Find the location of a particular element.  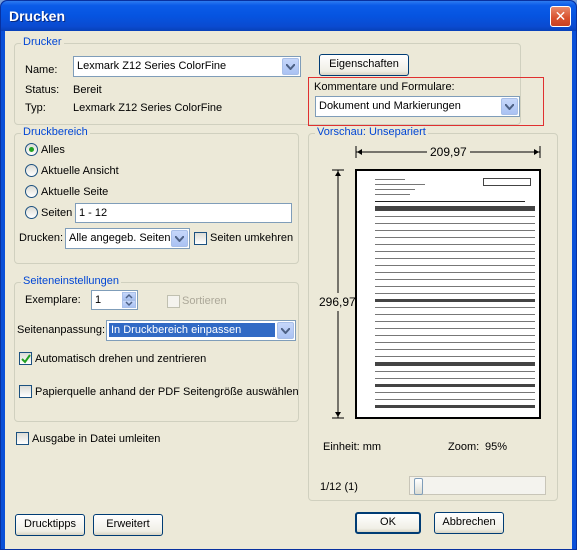

scaling-select: In Druckbereich einpassen is located at coordinates (201, 330).